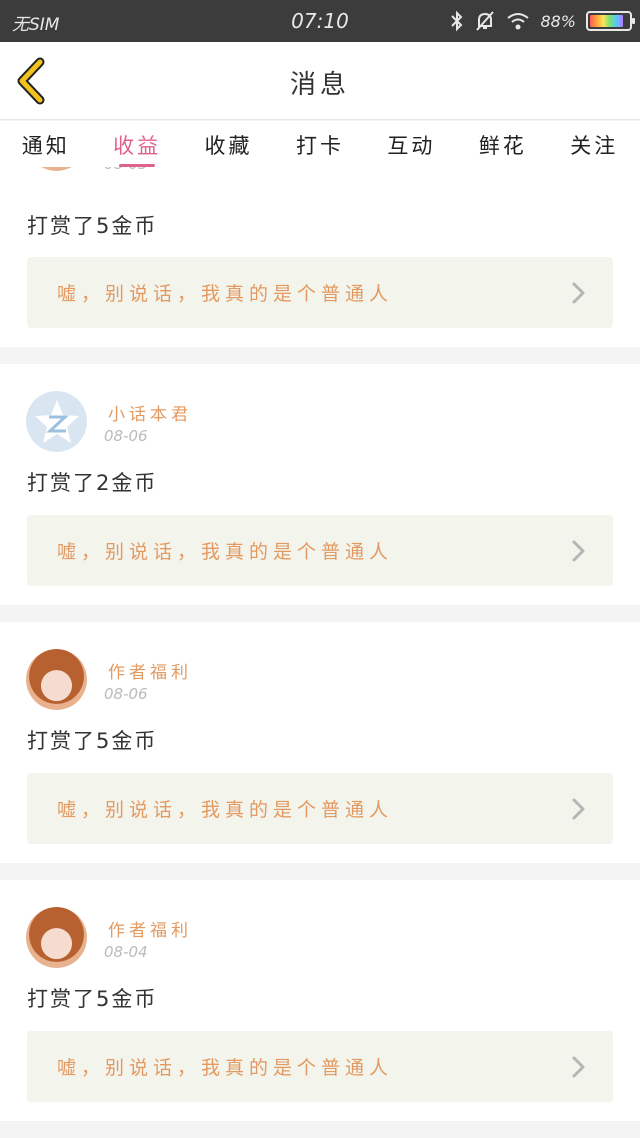 This screenshot has height=1138, width=640. I want to click on wifi-icon, so click(518, 21).